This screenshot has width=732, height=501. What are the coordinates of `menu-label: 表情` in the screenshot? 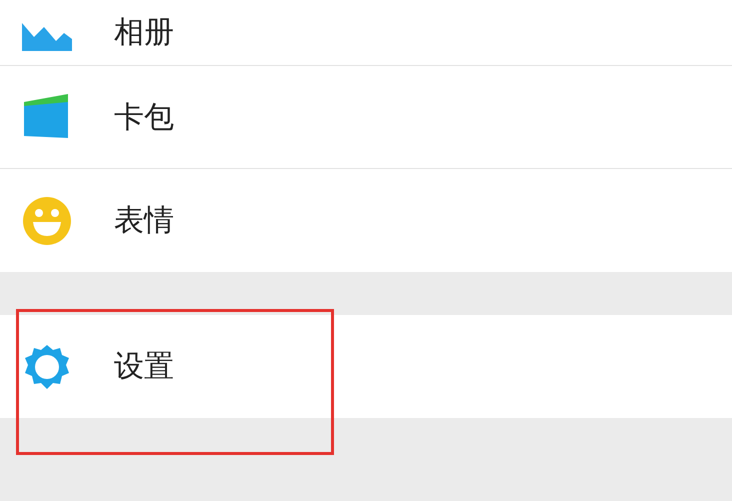 It's located at (144, 221).